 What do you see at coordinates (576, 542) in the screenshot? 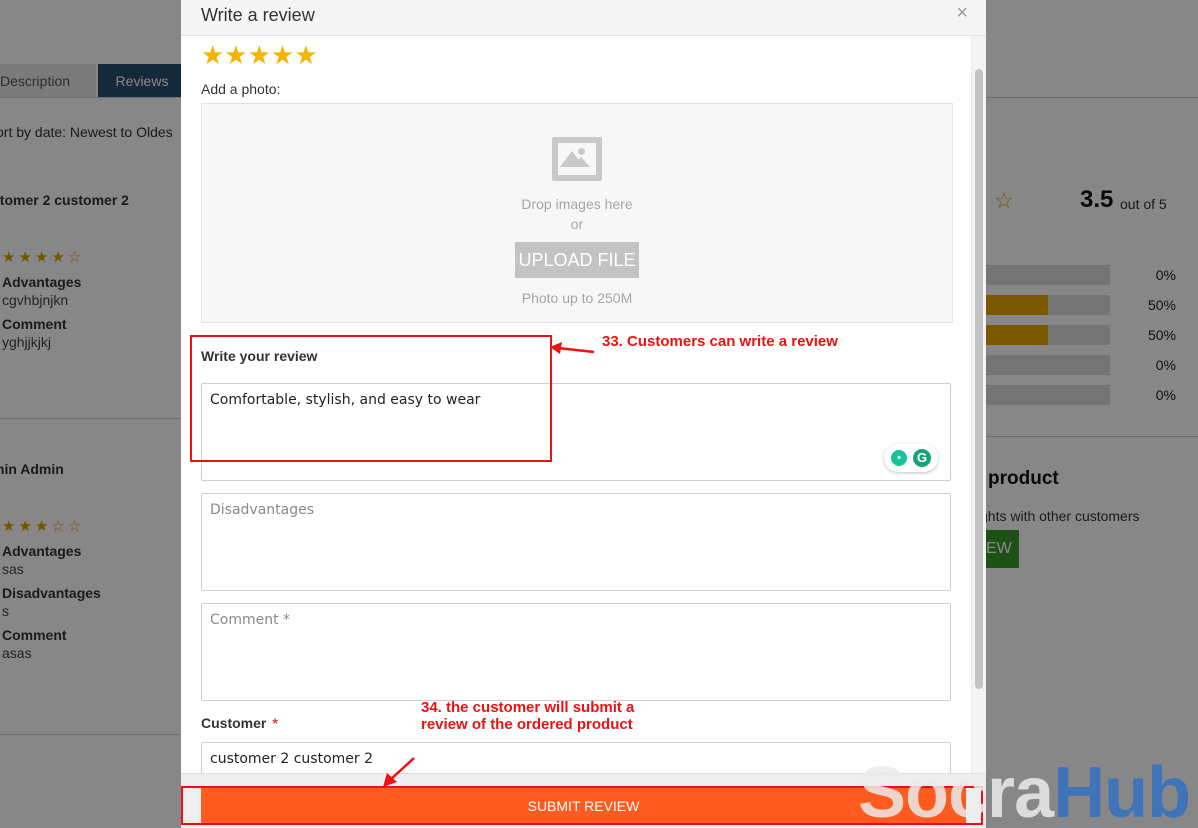
I see `disadvantages-textarea: Disadvantages` at bounding box center [576, 542].